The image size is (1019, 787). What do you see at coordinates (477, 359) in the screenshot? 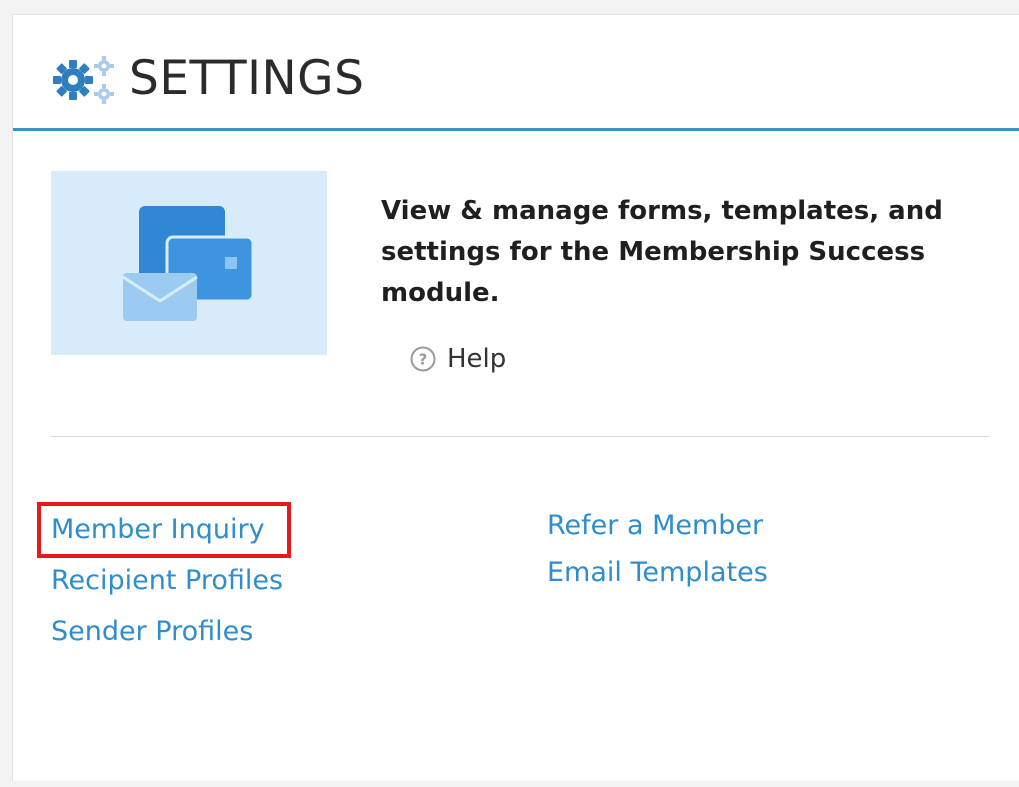
I see `help-label: Help` at bounding box center [477, 359].